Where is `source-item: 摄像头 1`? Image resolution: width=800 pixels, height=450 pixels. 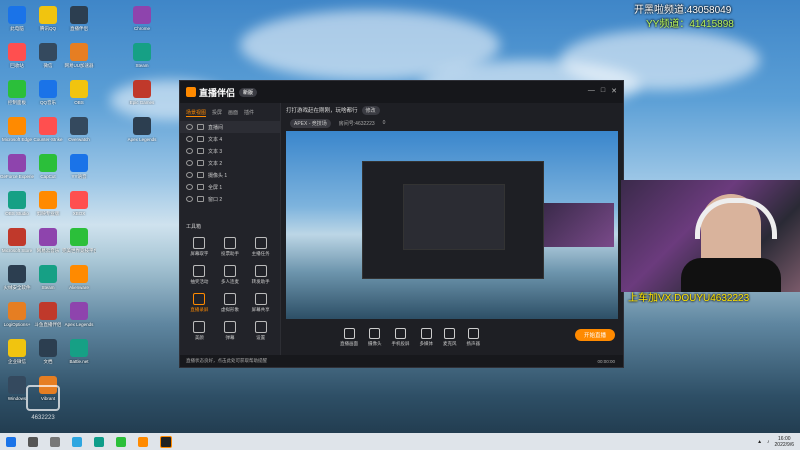
source-item: 摄像头 1 is located at coordinates (230, 175).